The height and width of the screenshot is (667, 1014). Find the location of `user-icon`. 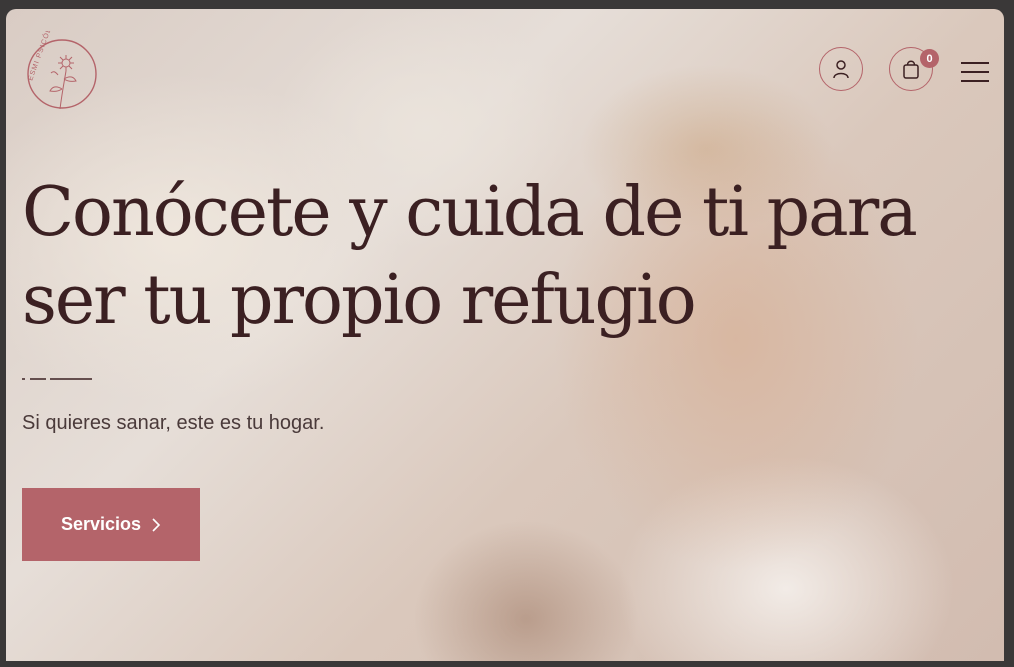

user-icon is located at coordinates (841, 69).